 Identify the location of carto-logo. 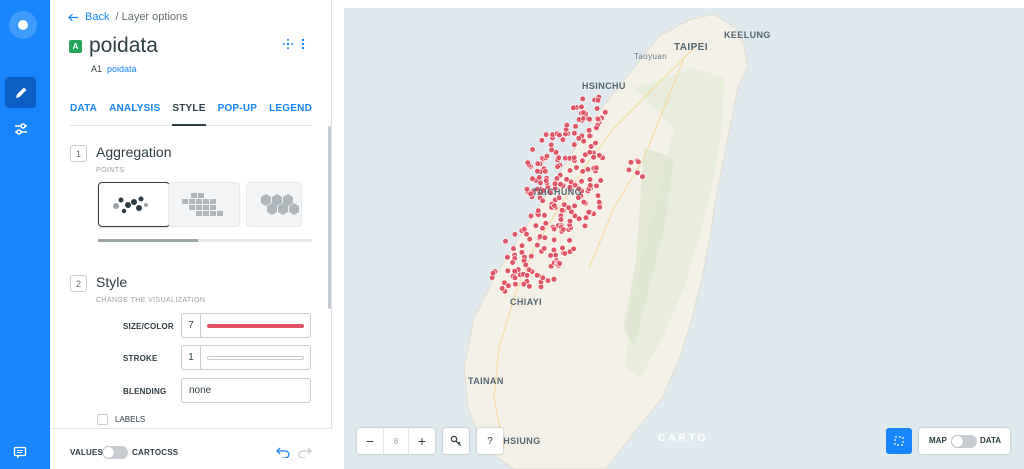
(23, 25).